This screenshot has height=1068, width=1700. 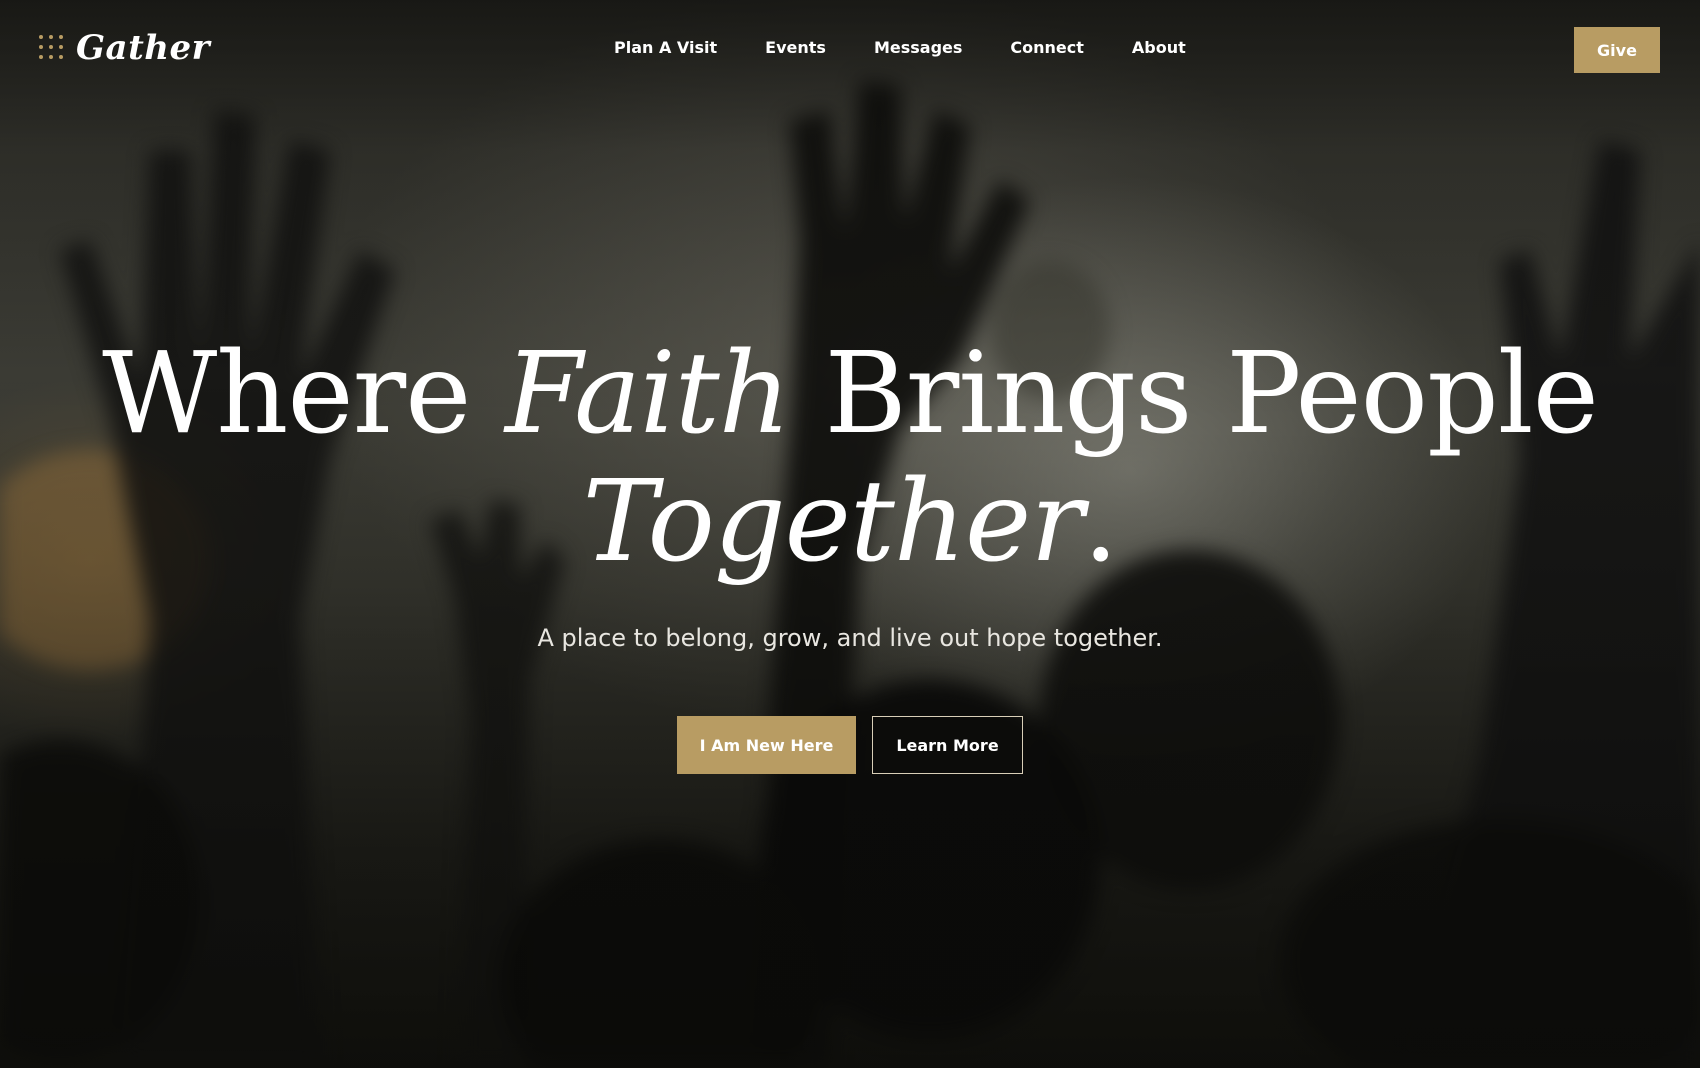 I want to click on brand-name: Gather, so click(x=143, y=48).